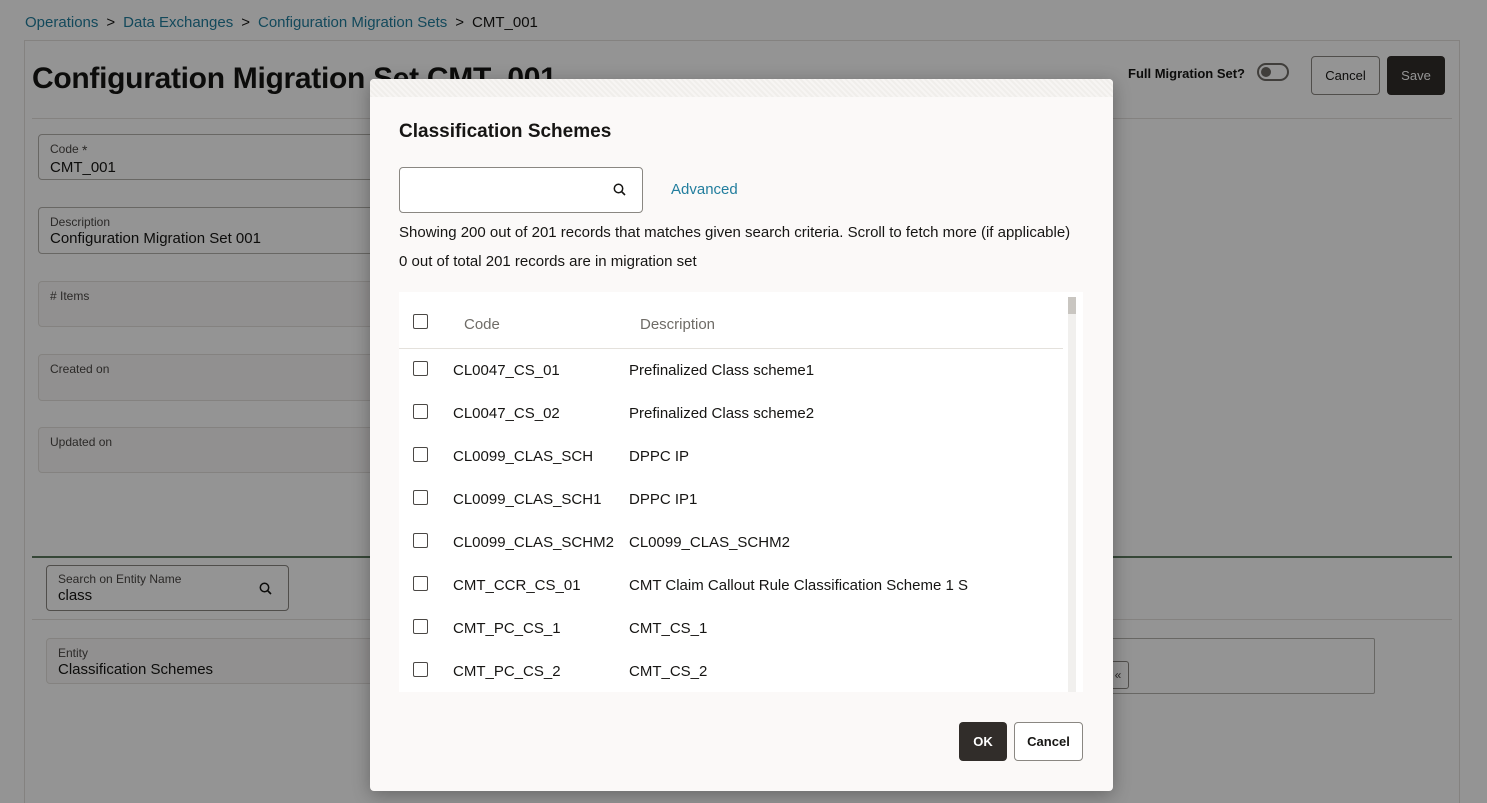  I want to click on column-header-description: Description, so click(677, 324).